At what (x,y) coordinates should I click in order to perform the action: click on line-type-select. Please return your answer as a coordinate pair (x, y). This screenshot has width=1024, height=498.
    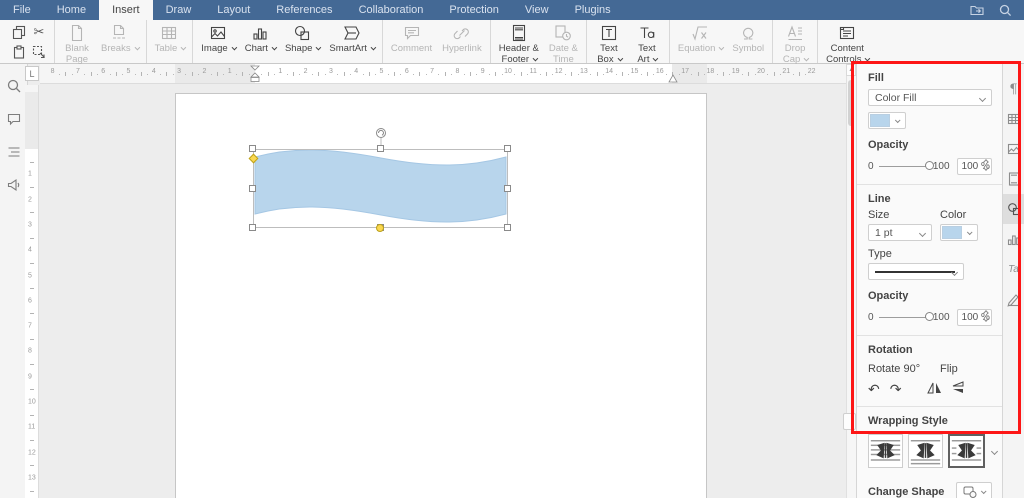
    Looking at the image, I should click on (916, 271).